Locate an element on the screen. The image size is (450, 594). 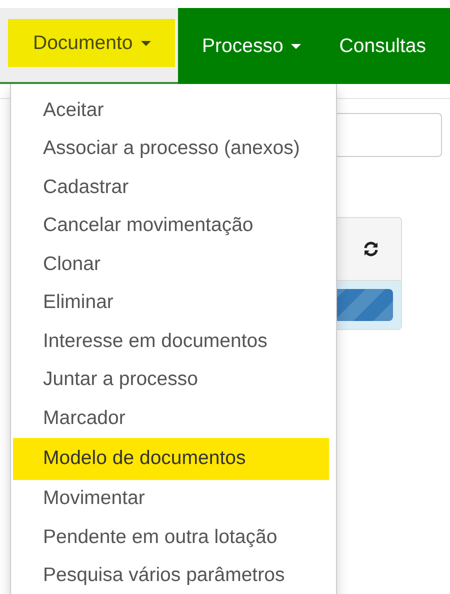
menu-item: Cancelar movimentação is located at coordinates (171, 225).